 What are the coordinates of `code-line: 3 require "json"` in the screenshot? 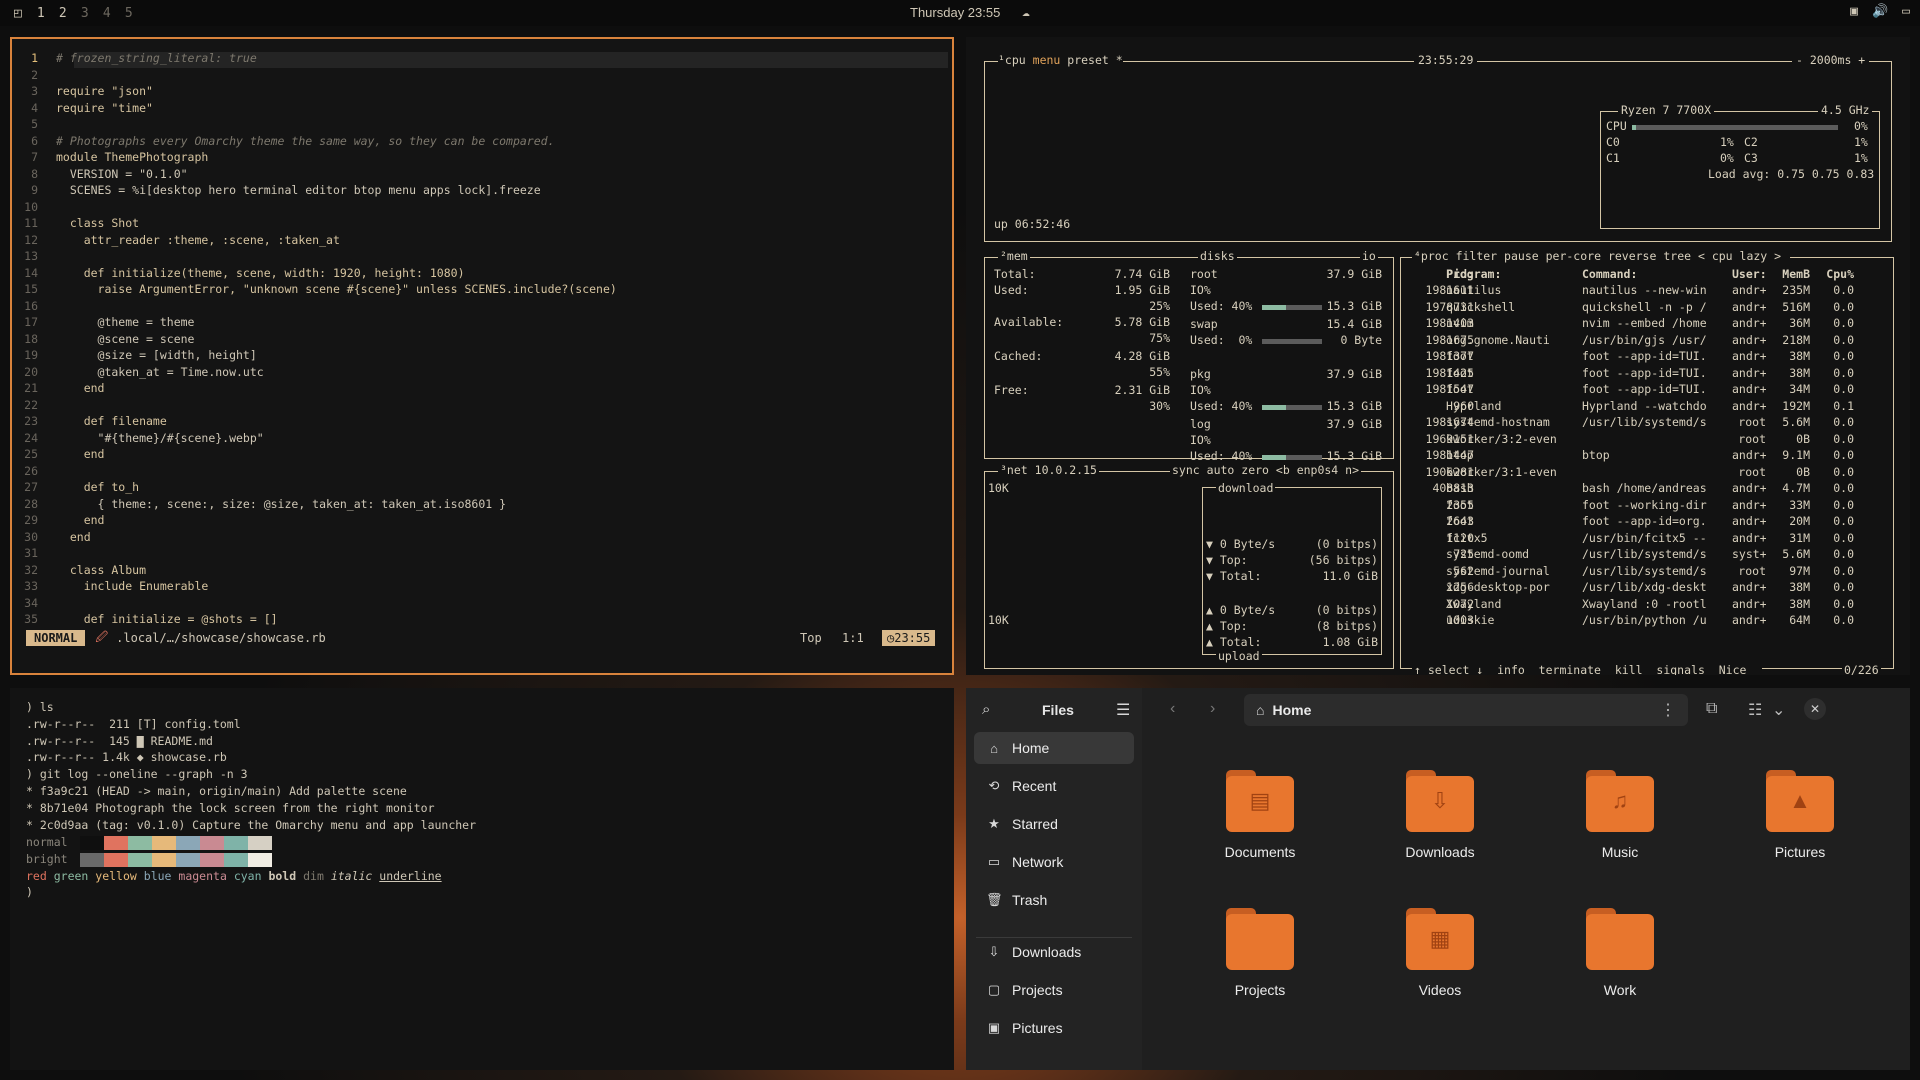 It's located at (82, 92).